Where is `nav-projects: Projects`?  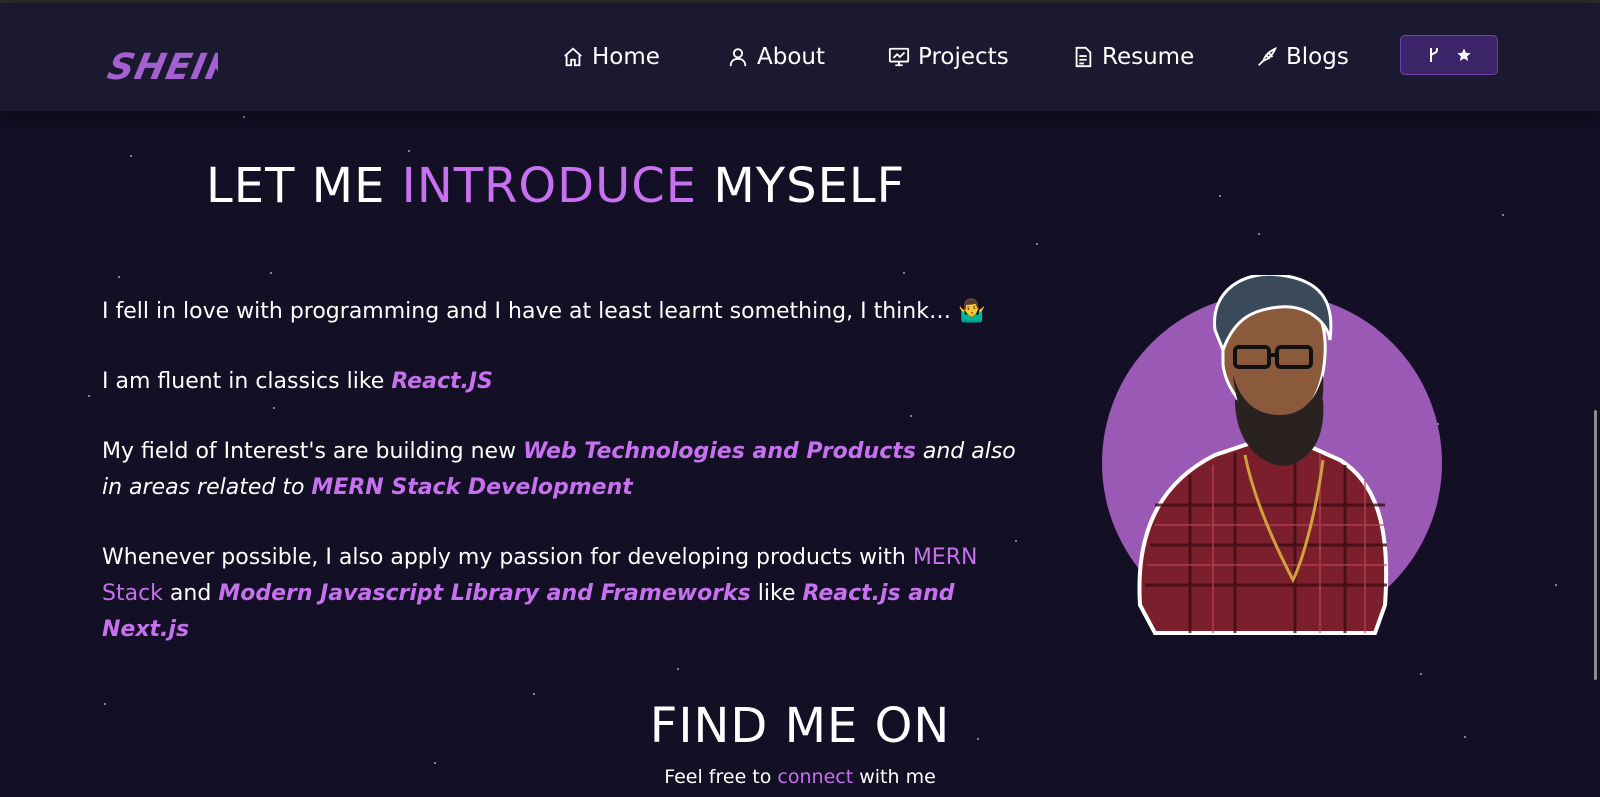
nav-projects: Projects is located at coordinates (948, 57).